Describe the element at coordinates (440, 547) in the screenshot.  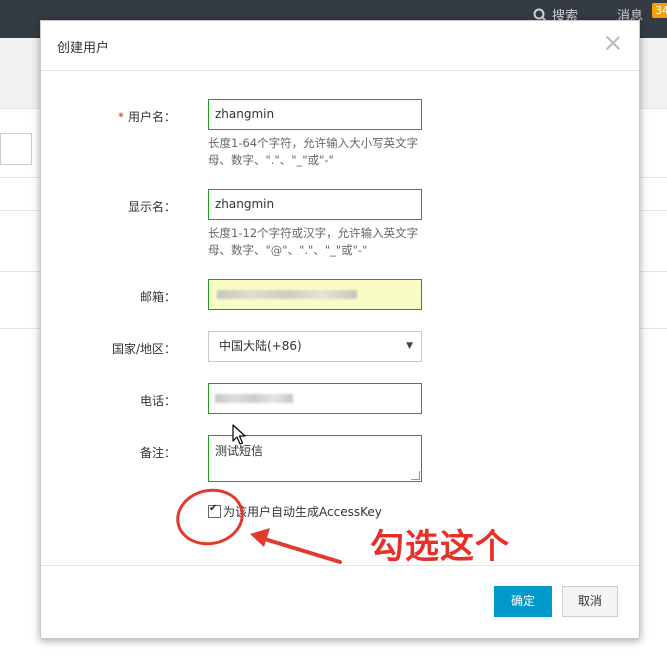
I see `annotation-text: 勾选这个` at that location.